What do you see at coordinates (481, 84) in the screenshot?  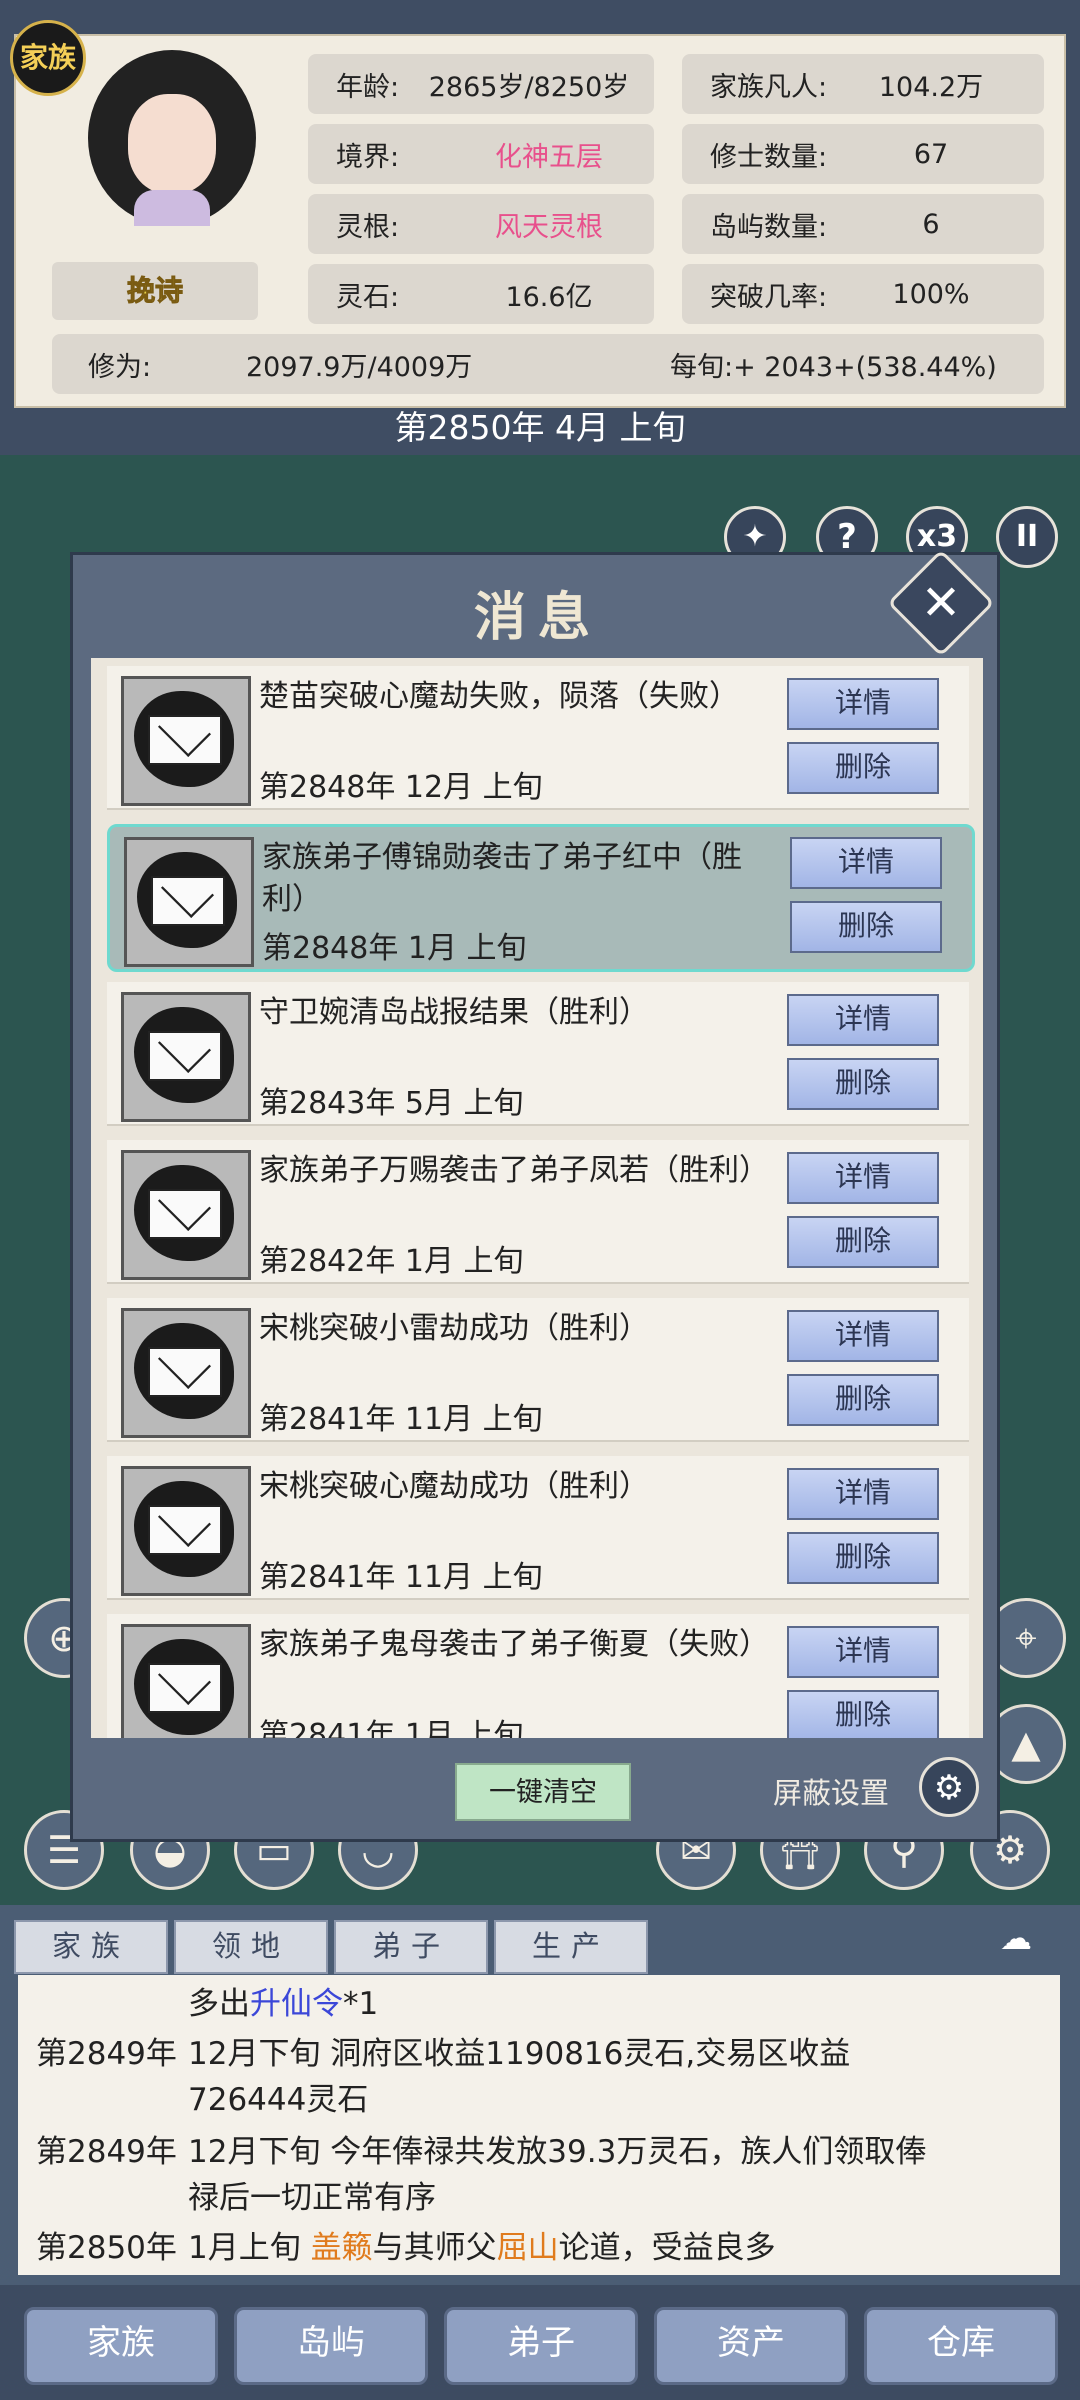 I see `stat-age: 年龄: 2865岁/8250岁` at bounding box center [481, 84].